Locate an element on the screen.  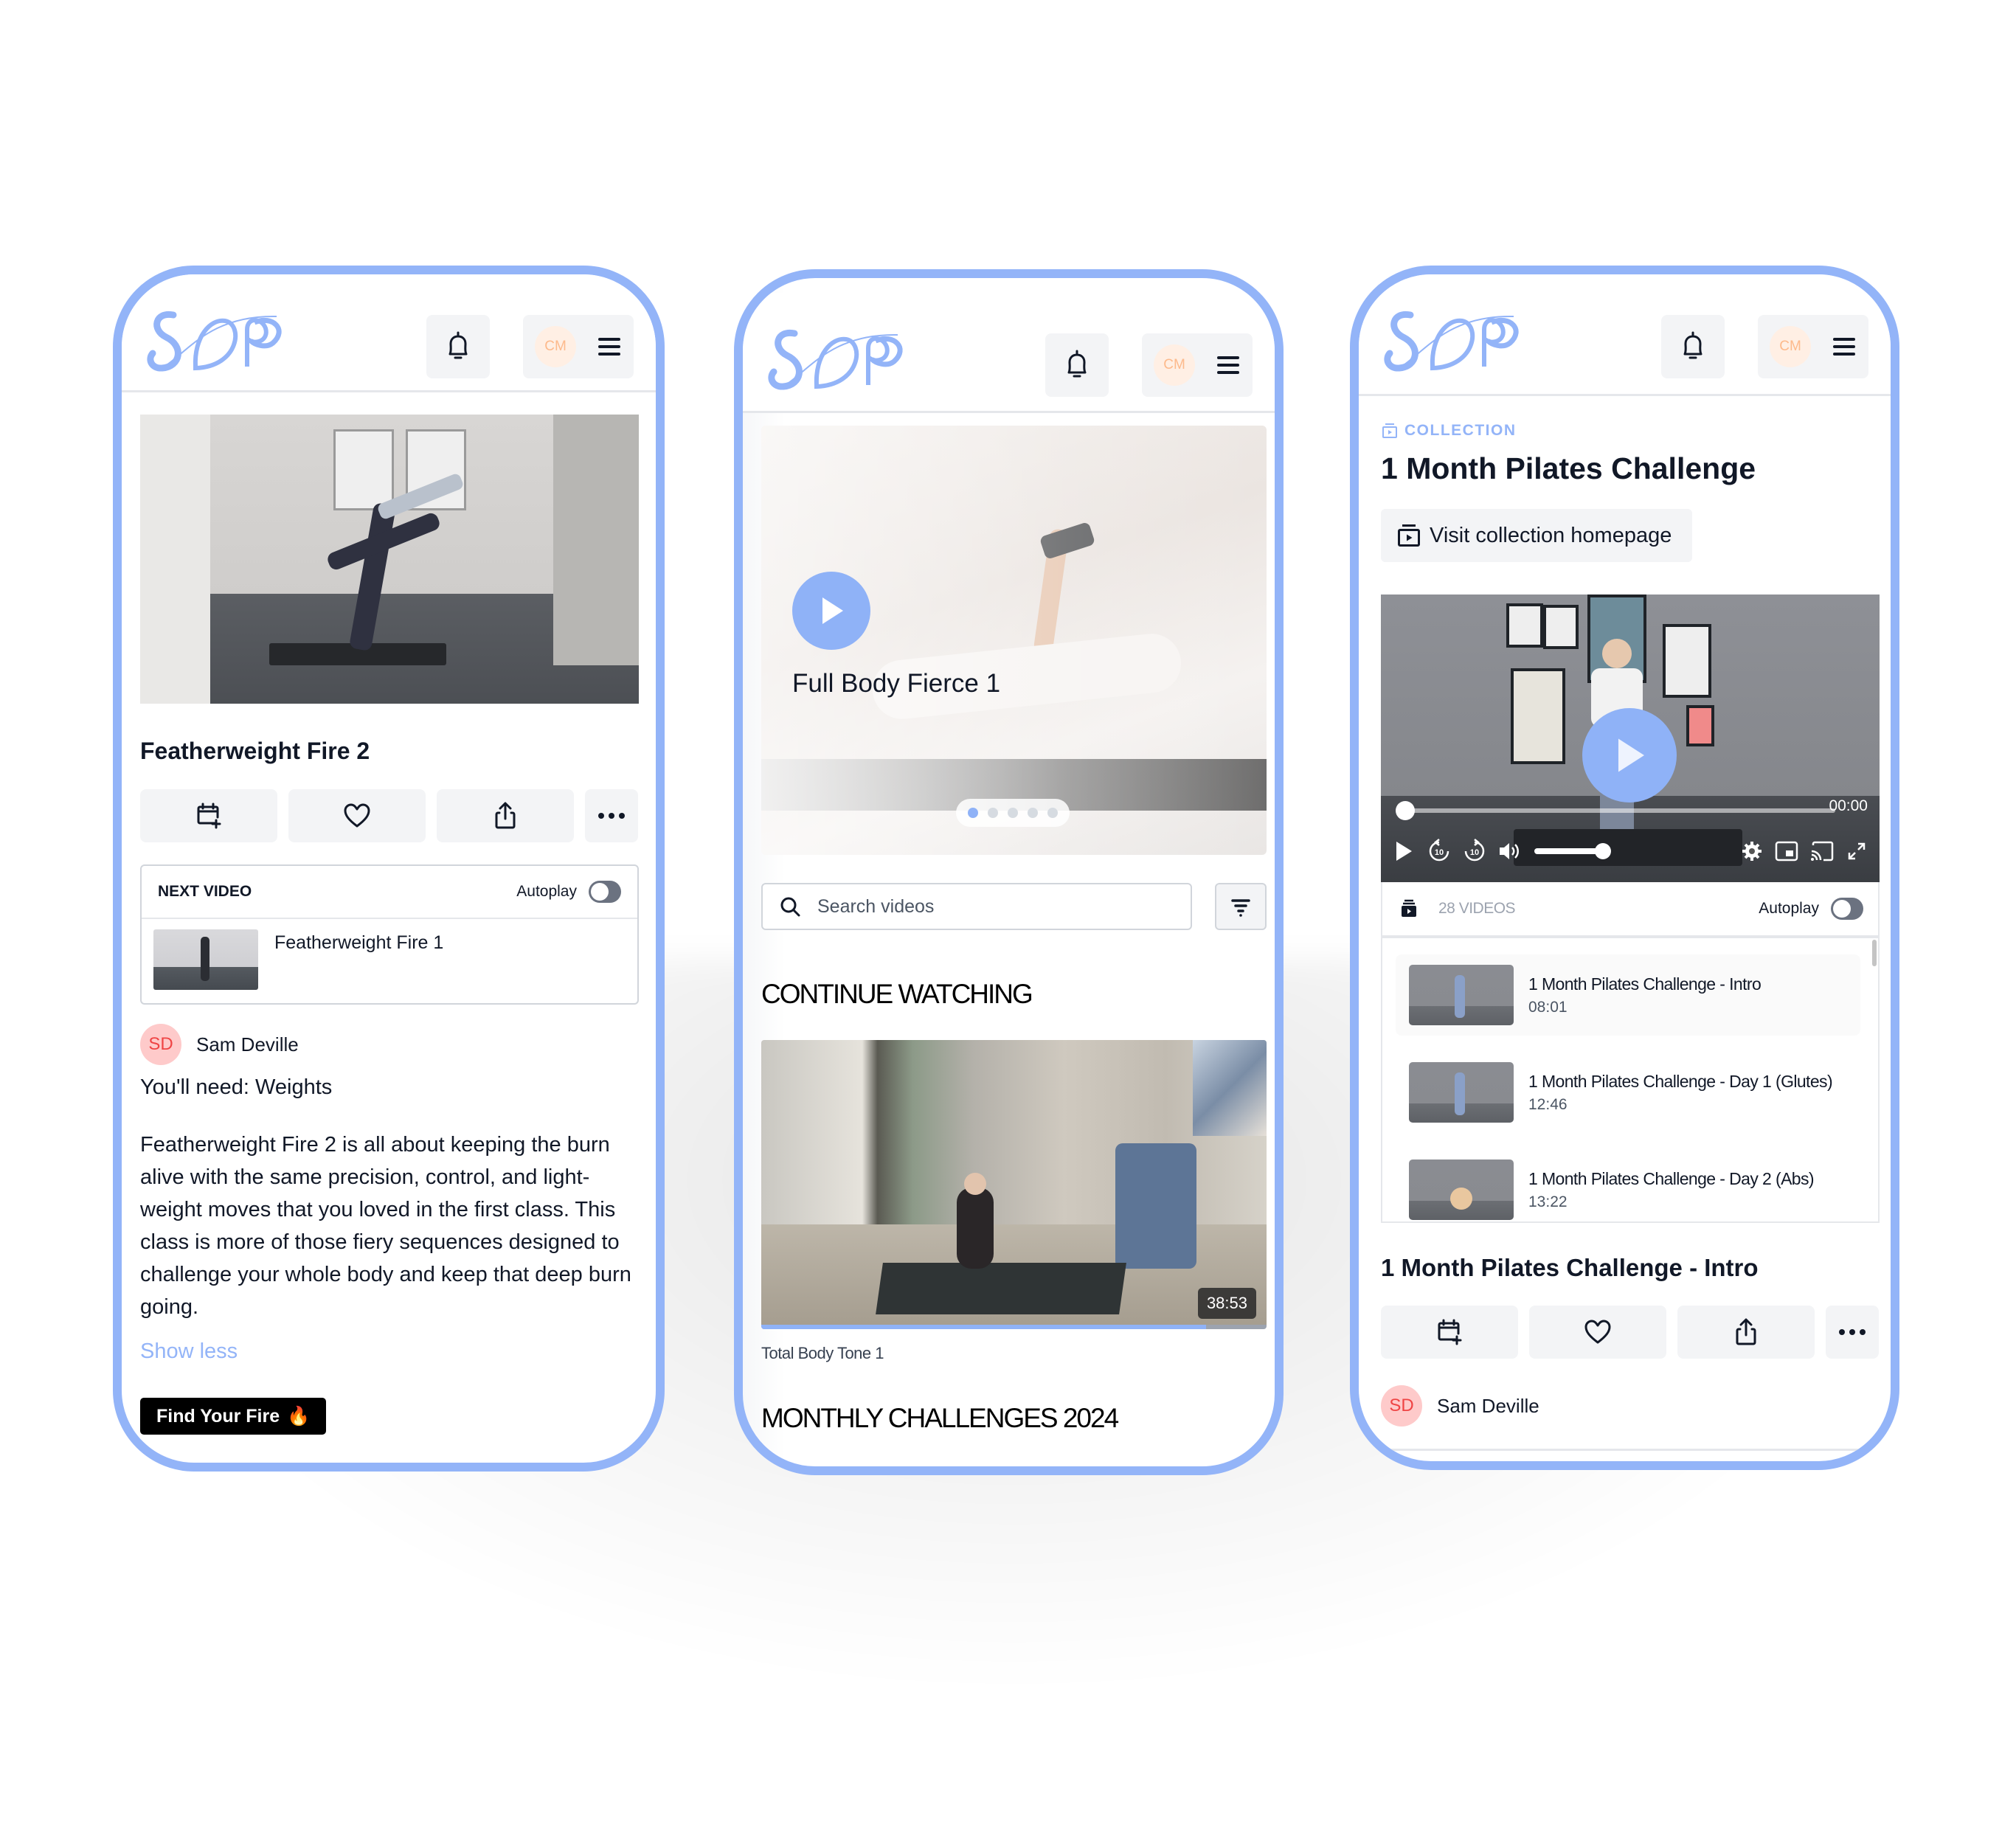
playlist-header: 28 VIDEOS Autoplay is located at coordinates (1630, 909).